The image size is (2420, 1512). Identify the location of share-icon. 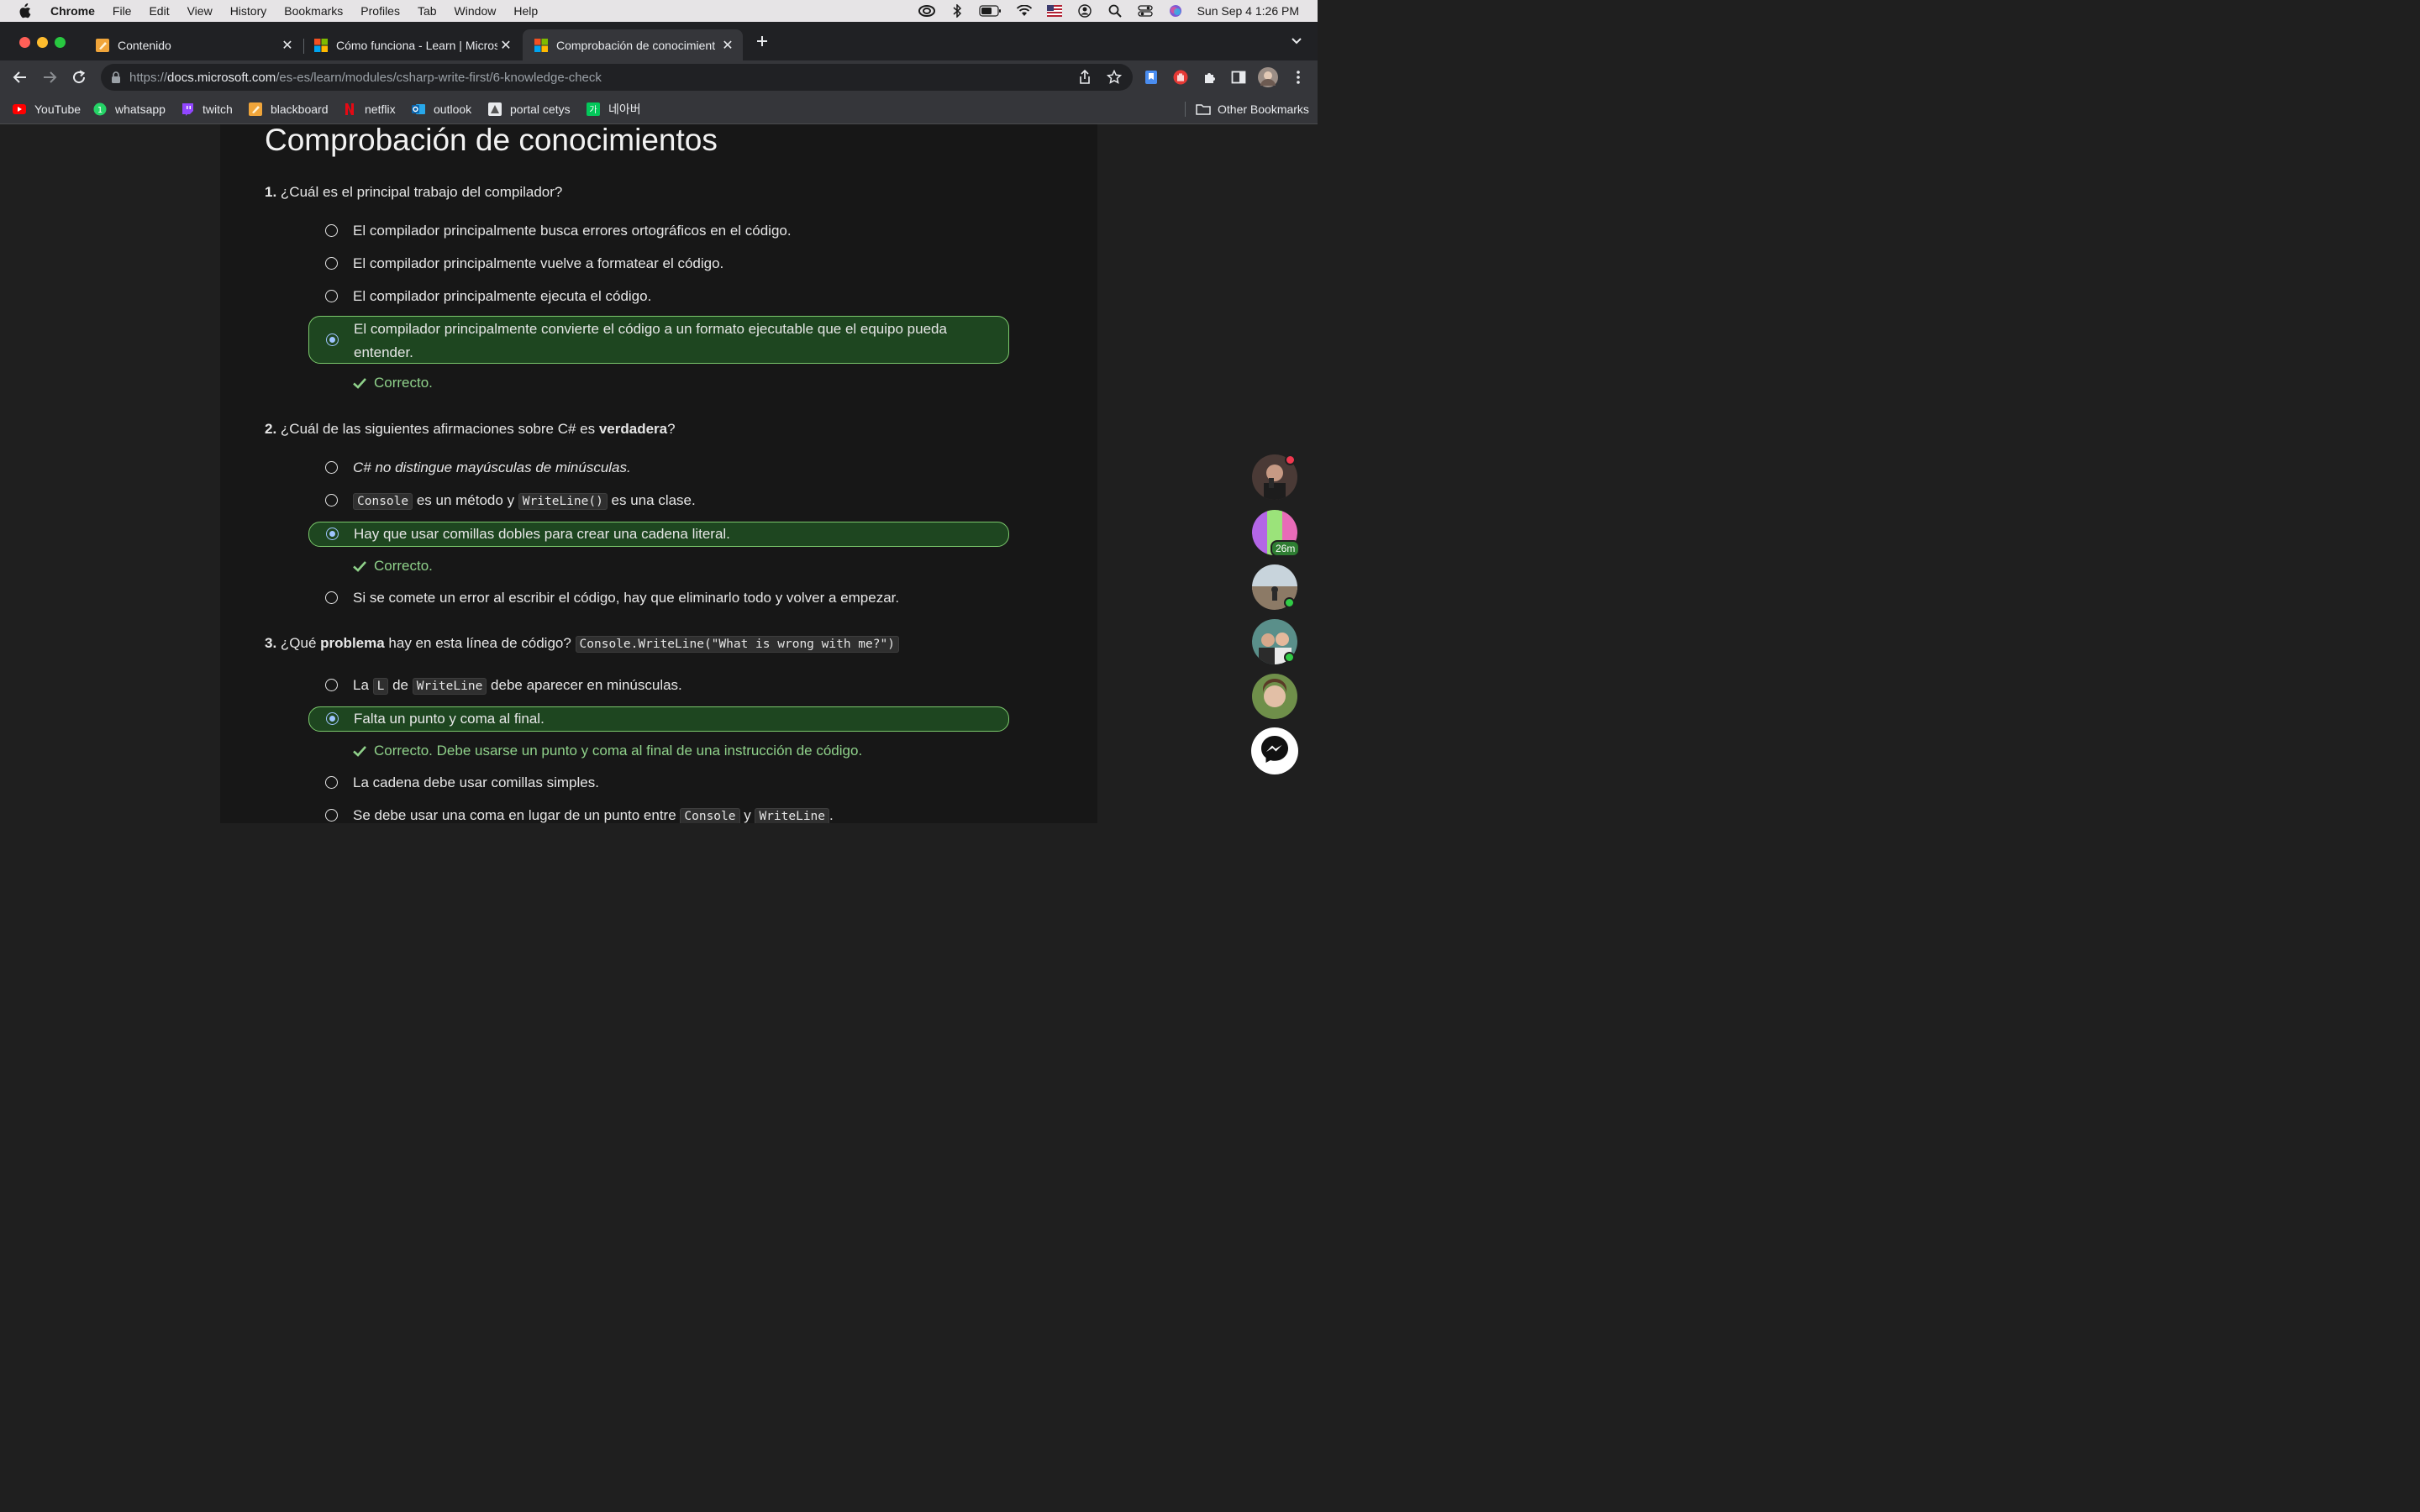
(1084, 77).